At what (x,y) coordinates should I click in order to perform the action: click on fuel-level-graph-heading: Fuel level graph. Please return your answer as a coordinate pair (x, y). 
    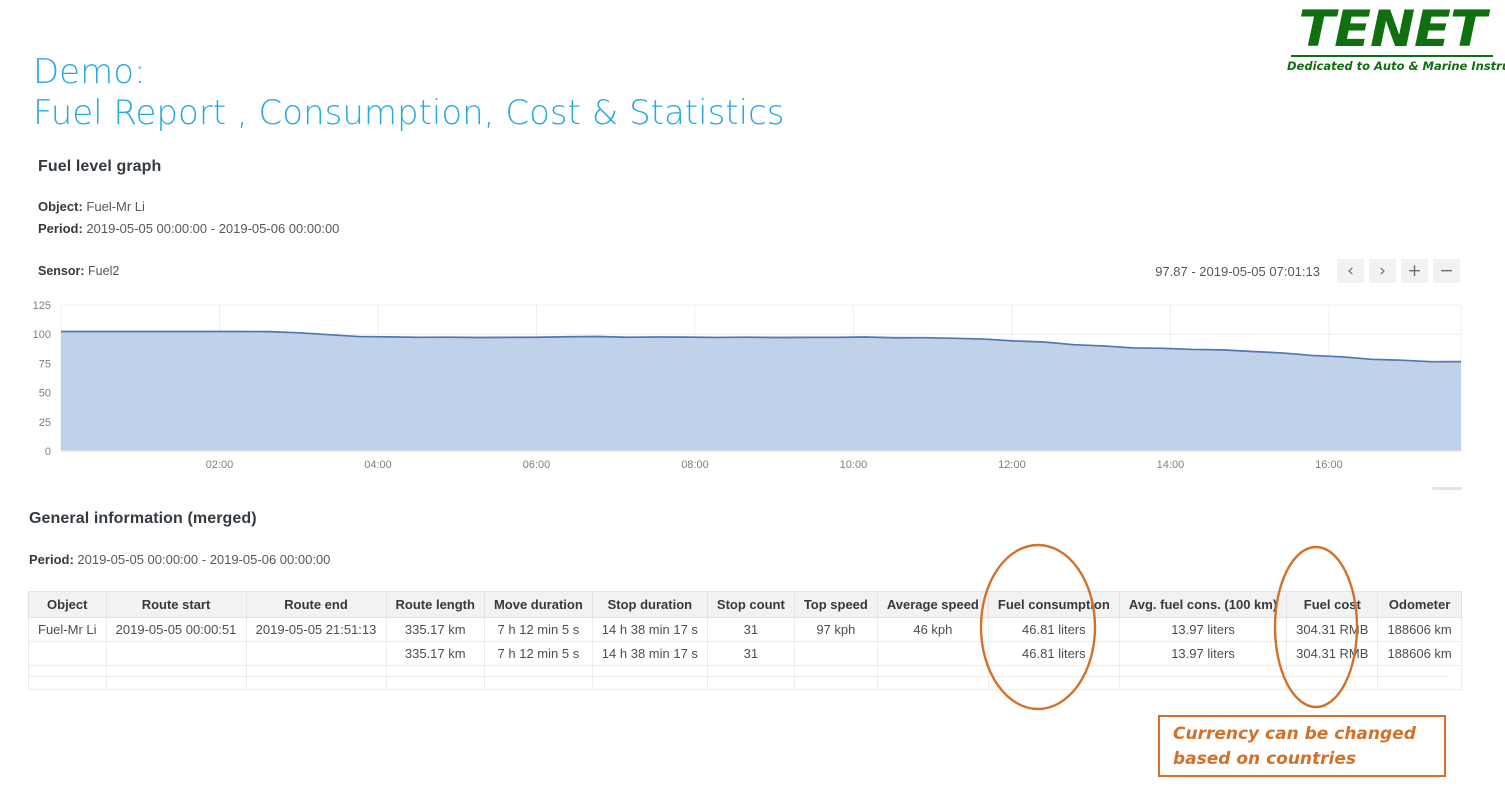
    Looking at the image, I should click on (100, 166).